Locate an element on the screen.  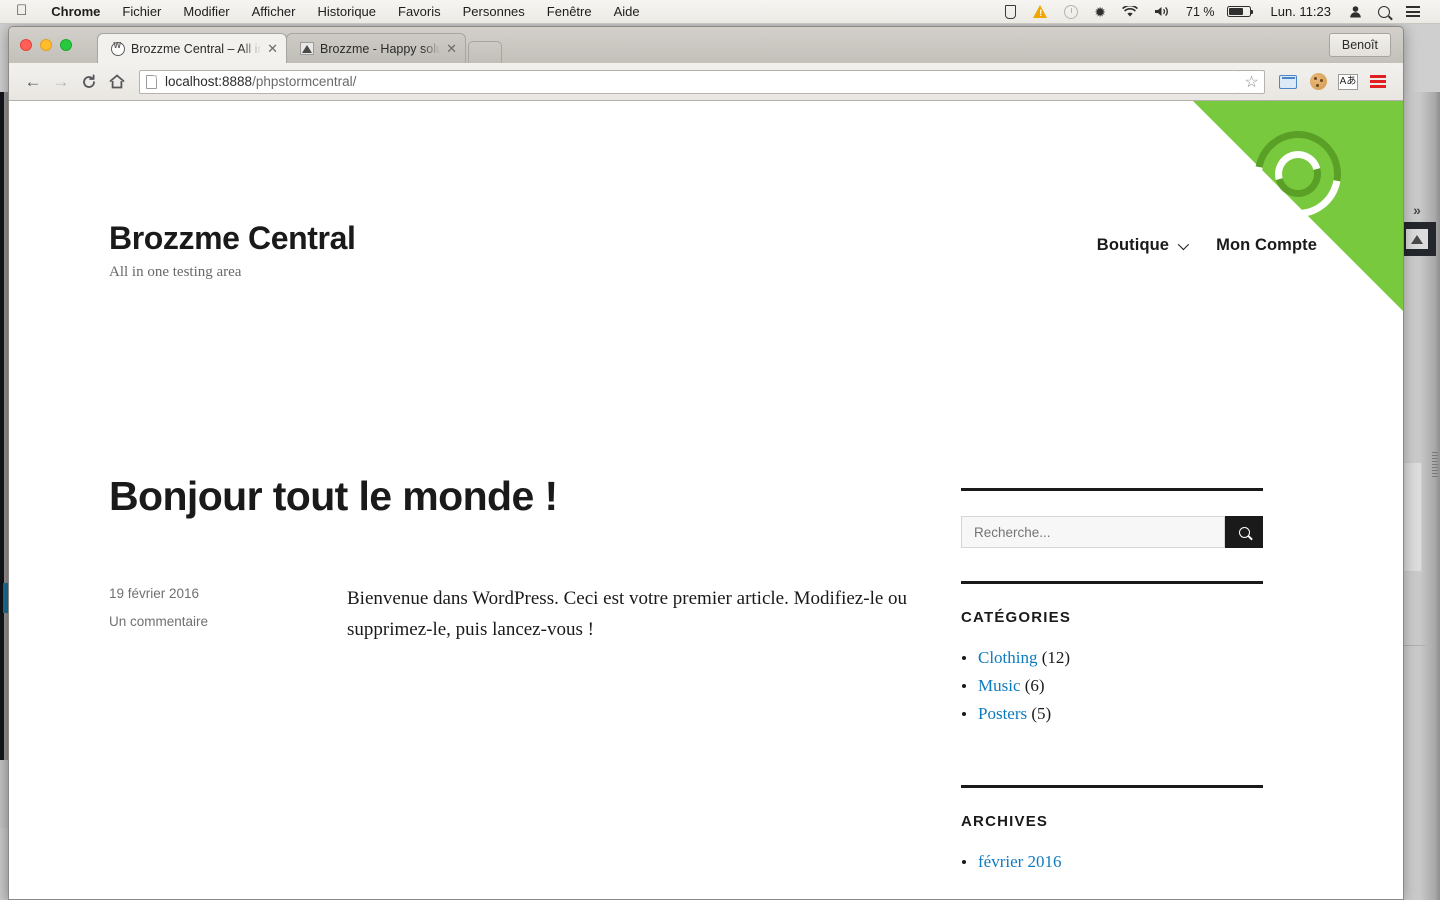
nav-item-mon-compte: Mon Compte is located at coordinates (1266, 245).